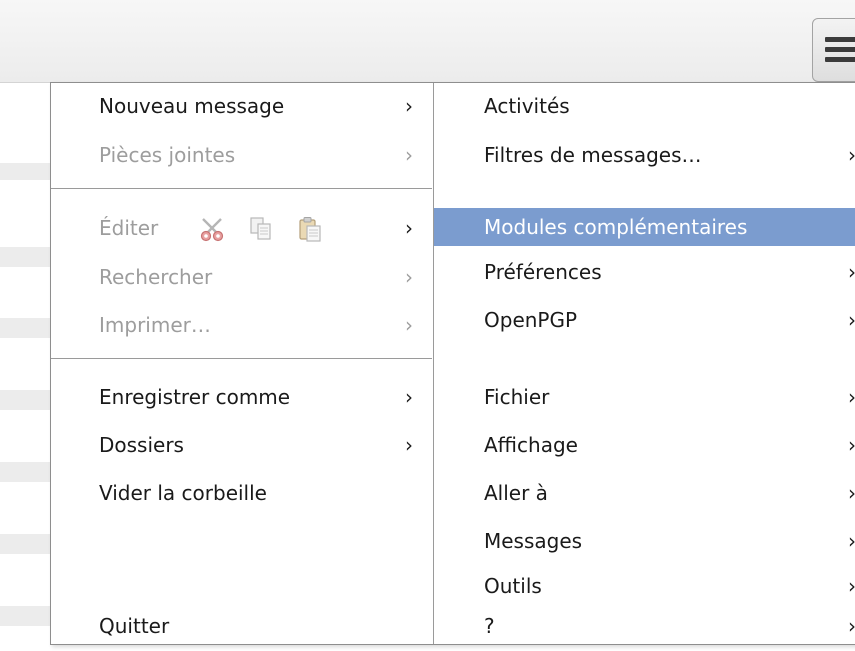 This screenshot has width=855, height=651. What do you see at coordinates (241, 626) in the screenshot?
I see `menu-item-quitter: Quitter` at bounding box center [241, 626].